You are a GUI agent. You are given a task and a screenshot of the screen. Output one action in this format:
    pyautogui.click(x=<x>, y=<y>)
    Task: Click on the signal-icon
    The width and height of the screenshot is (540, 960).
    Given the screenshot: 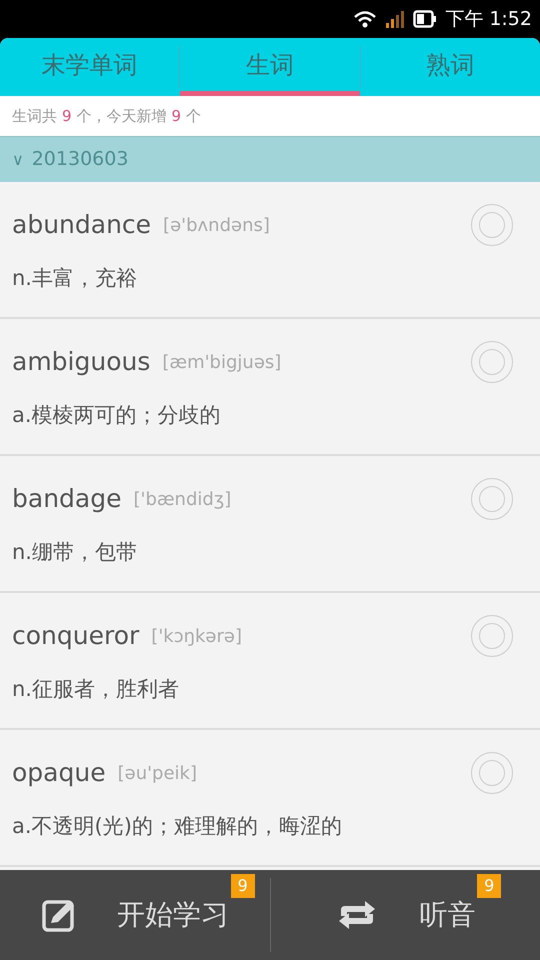 What is the action you would take?
    pyautogui.click(x=395, y=19)
    